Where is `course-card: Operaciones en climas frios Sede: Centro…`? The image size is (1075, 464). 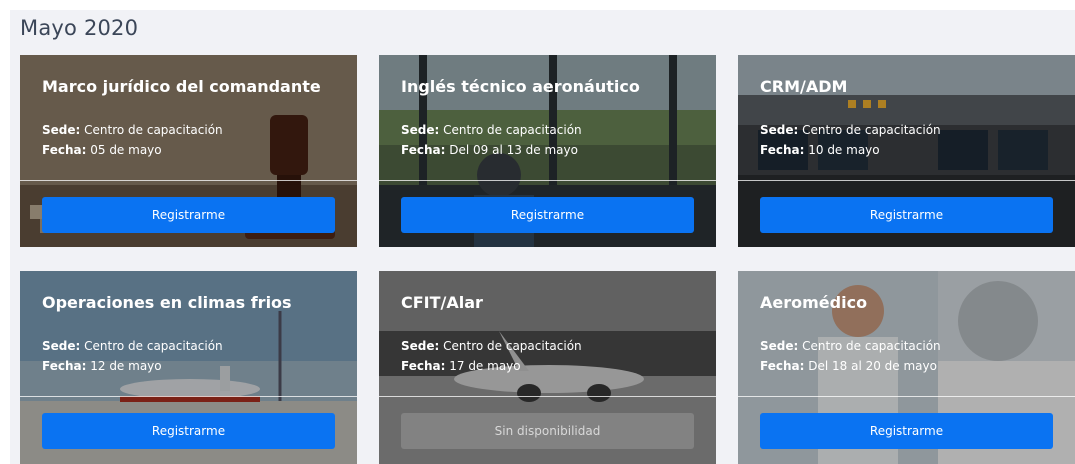
course-card: Operaciones en climas frios Sede: Centro… is located at coordinates (188, 367).